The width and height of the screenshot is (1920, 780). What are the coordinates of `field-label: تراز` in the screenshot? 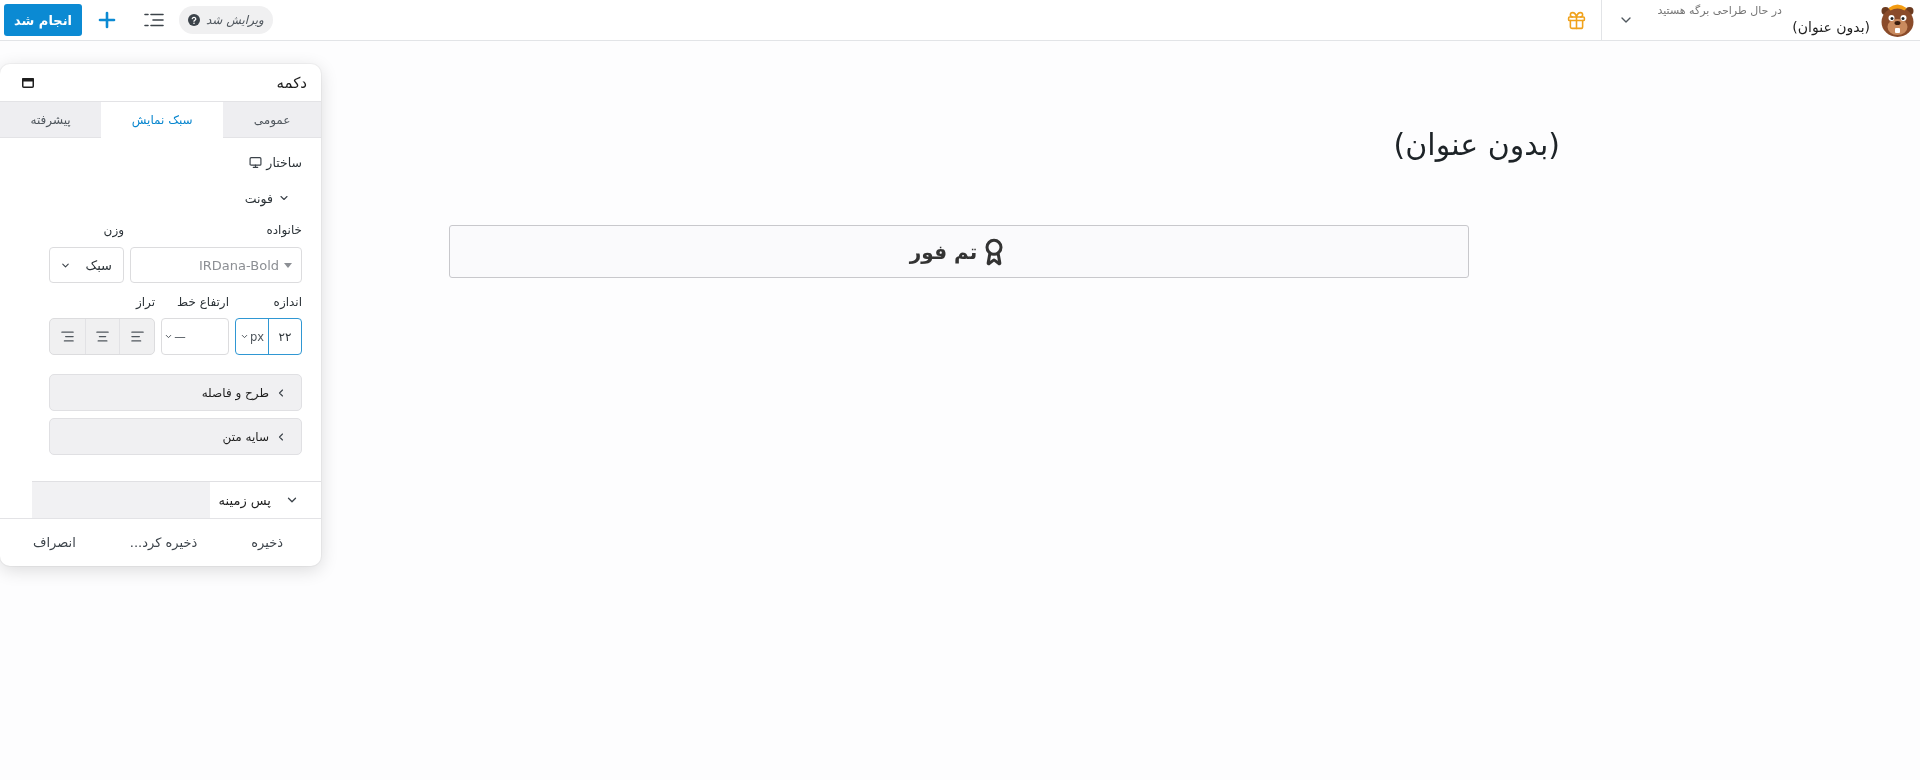 It's located at (145, 302).